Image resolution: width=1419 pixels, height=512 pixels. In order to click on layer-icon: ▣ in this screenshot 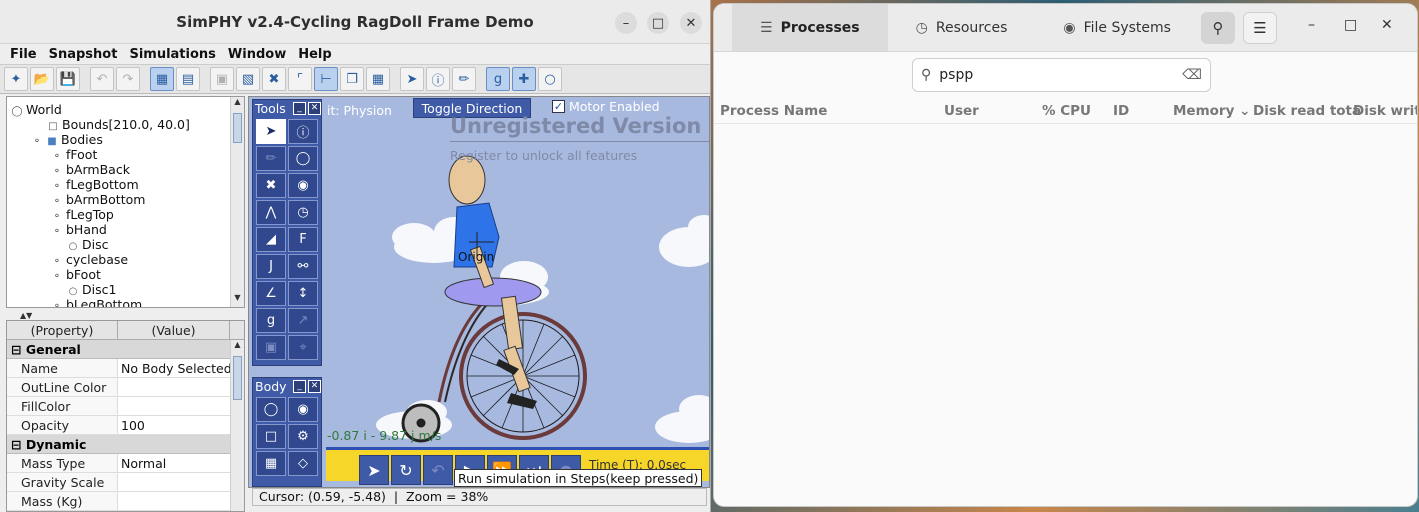, I will do `click(222, 79)`.